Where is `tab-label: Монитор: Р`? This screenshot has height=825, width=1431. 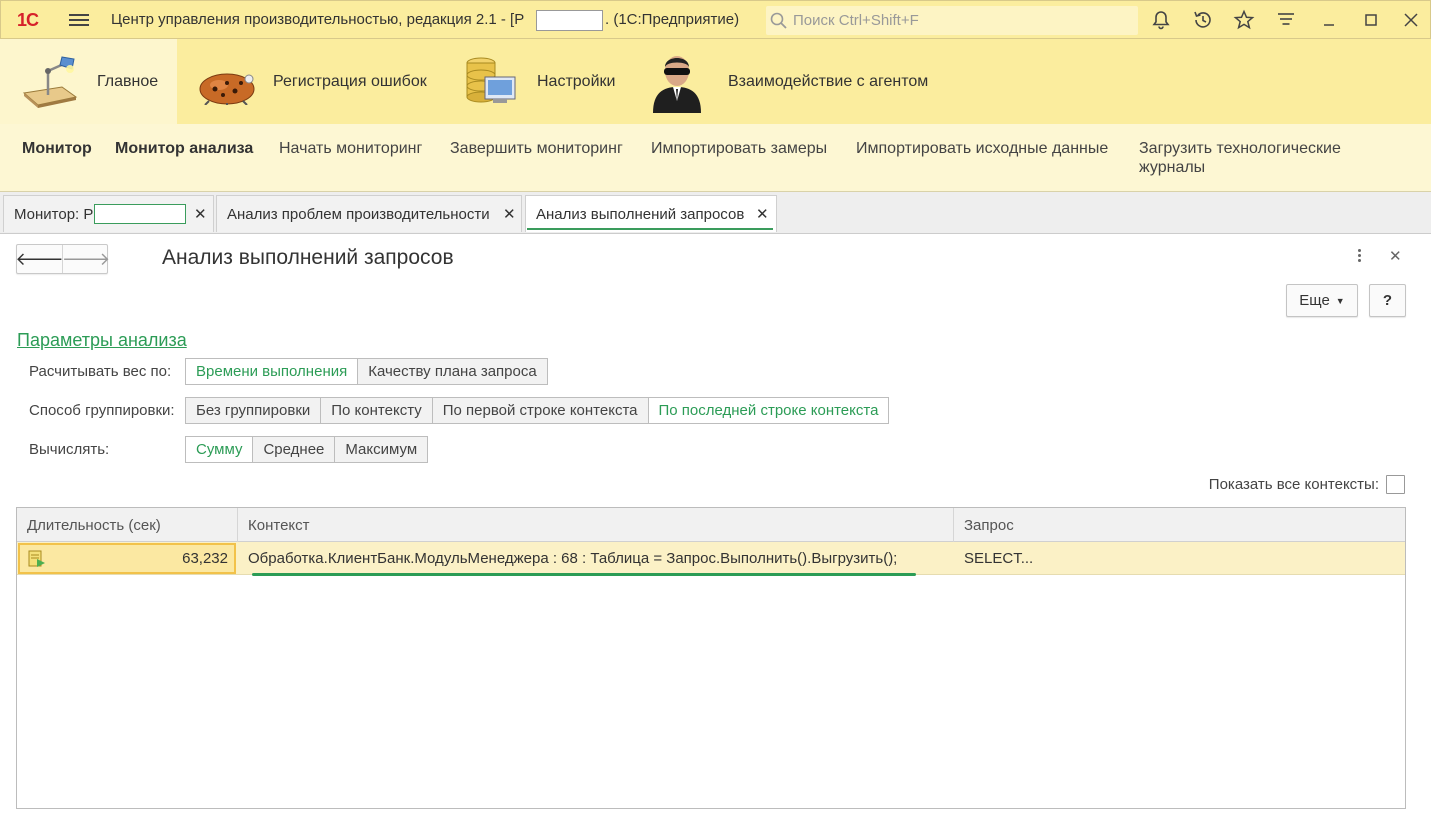 tab-label: Монитор: Р is located at coordinates (54, 214).